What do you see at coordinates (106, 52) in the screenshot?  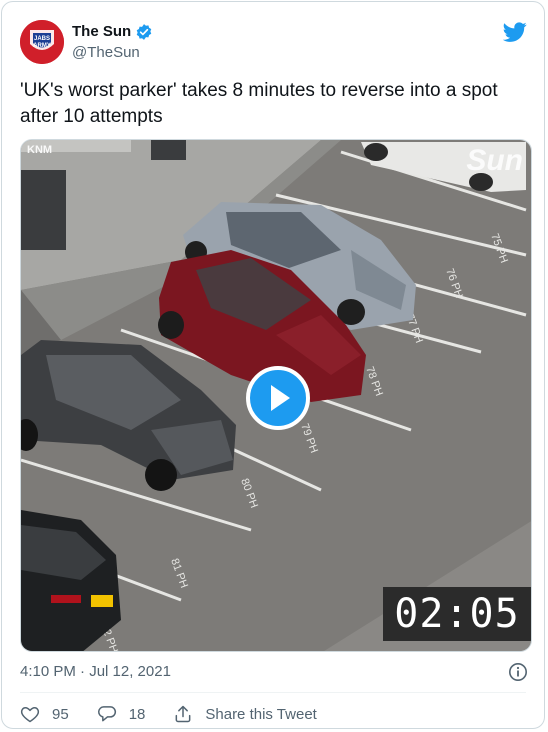 I see `account-handle: @TheSun` at bounding box center [106, 52].